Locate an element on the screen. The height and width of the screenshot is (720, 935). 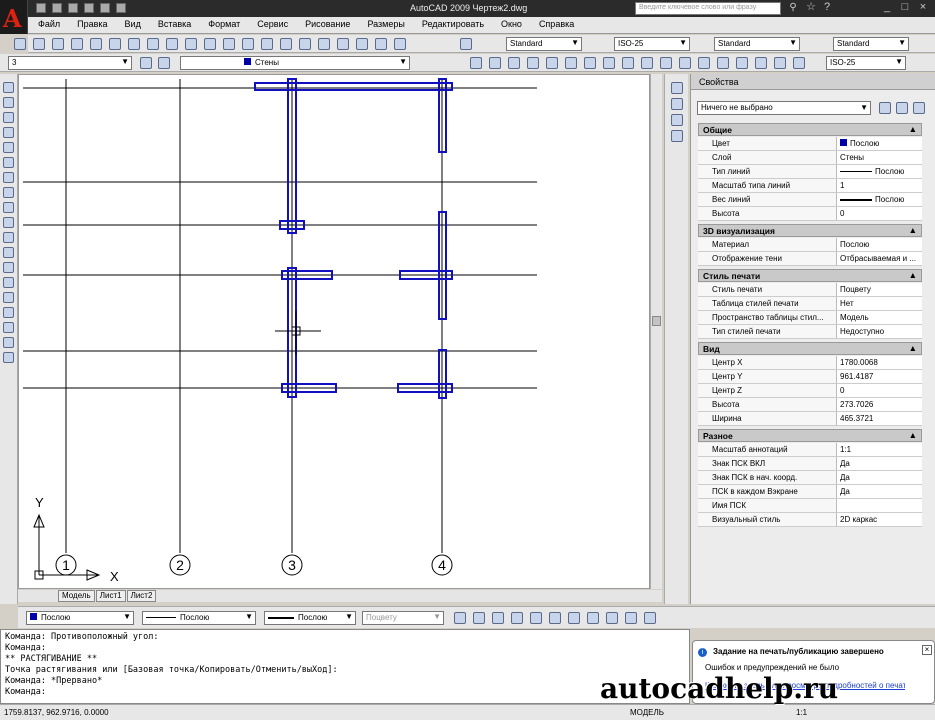
selection-dropdown: Ничего не выбрано ▼ is located at coordinates (784, 108).